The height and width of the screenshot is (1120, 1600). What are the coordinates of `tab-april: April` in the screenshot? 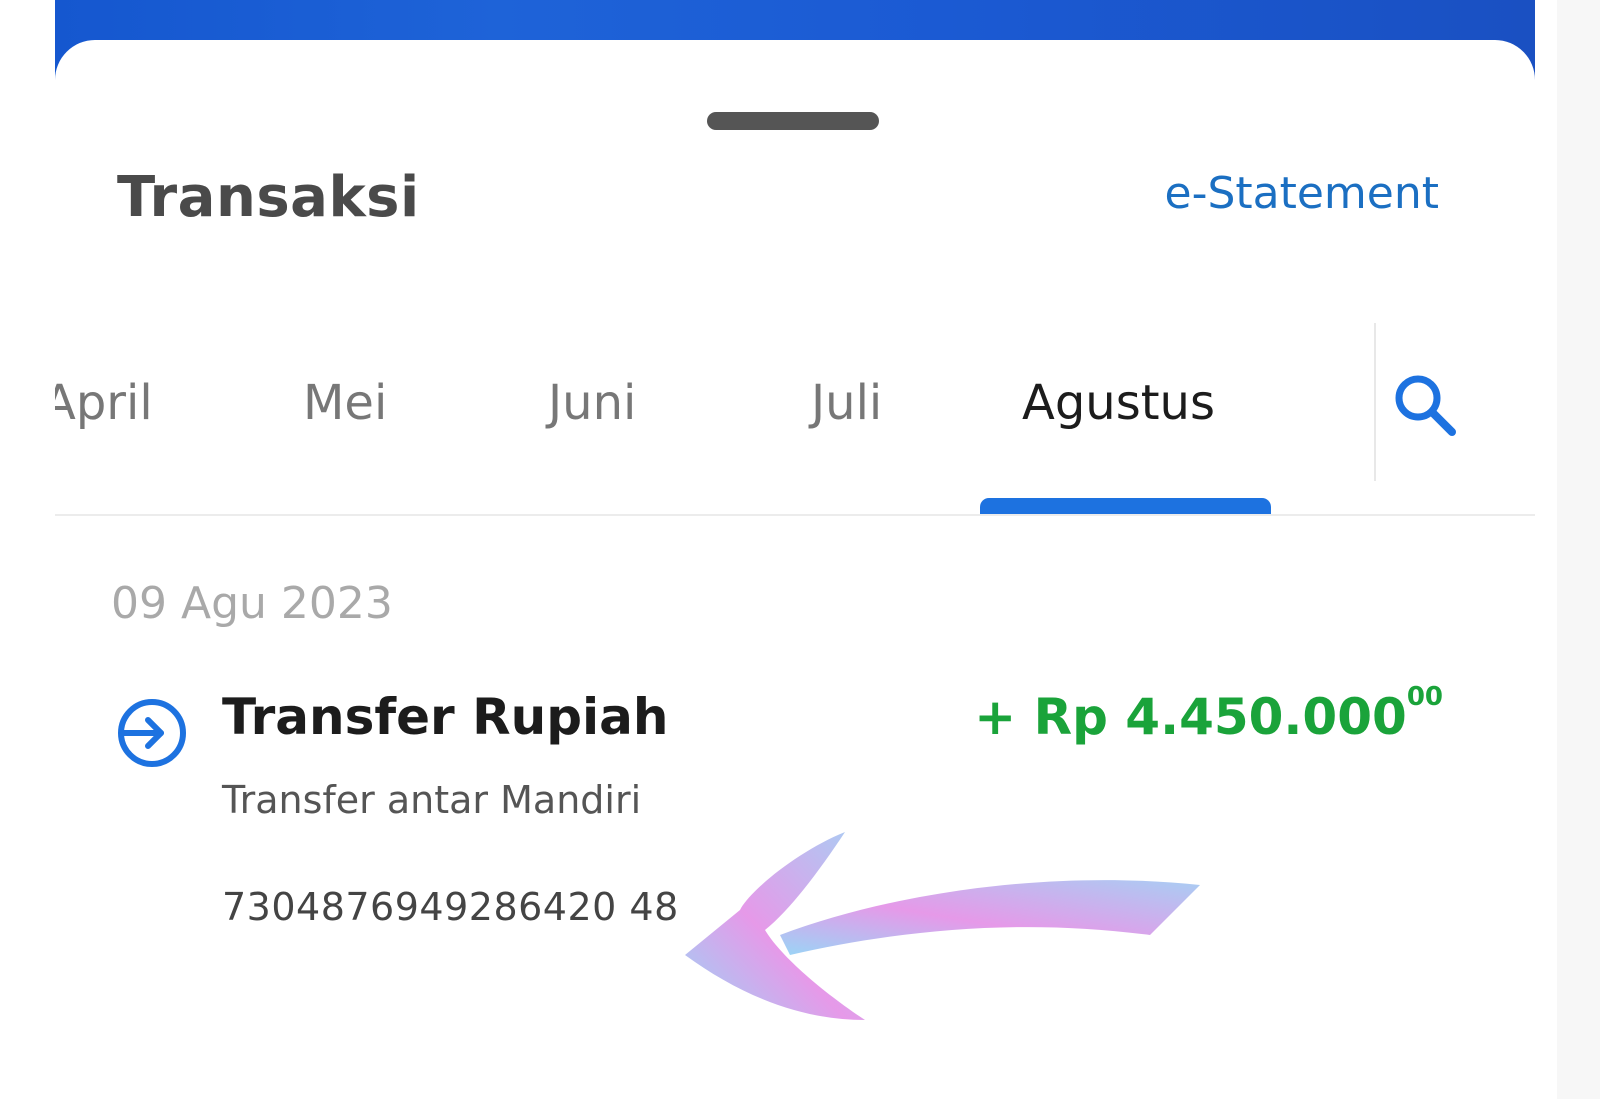 It's located at (104, 403).